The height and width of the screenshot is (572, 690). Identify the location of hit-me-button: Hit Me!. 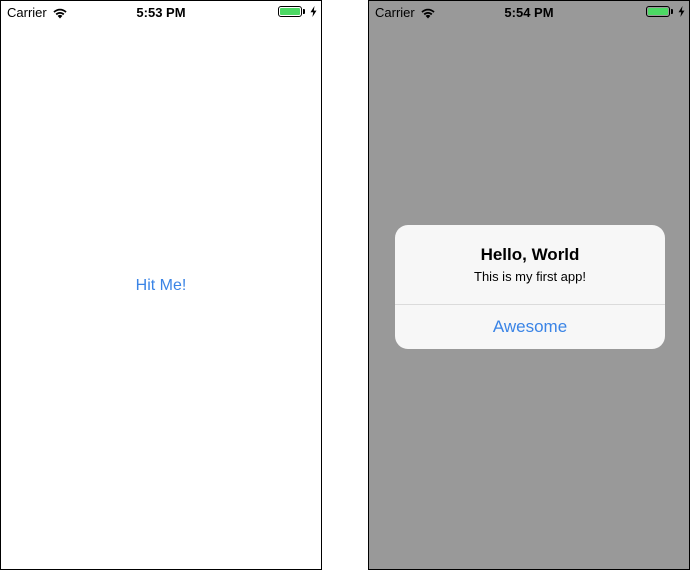
(161, 286).